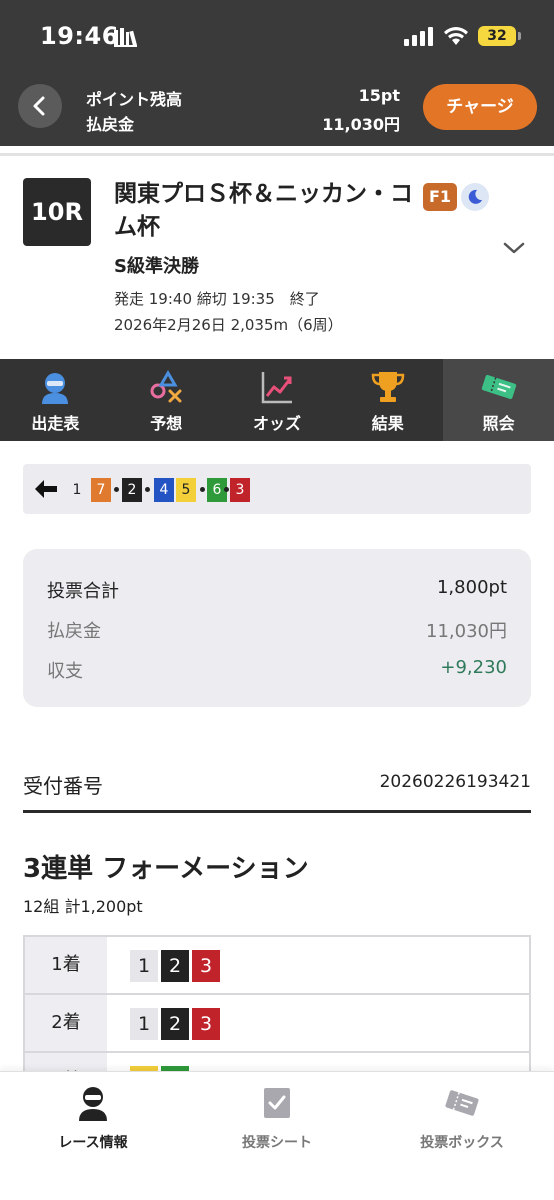  I want to click on tab-label: 出走表, so click(55, 423).